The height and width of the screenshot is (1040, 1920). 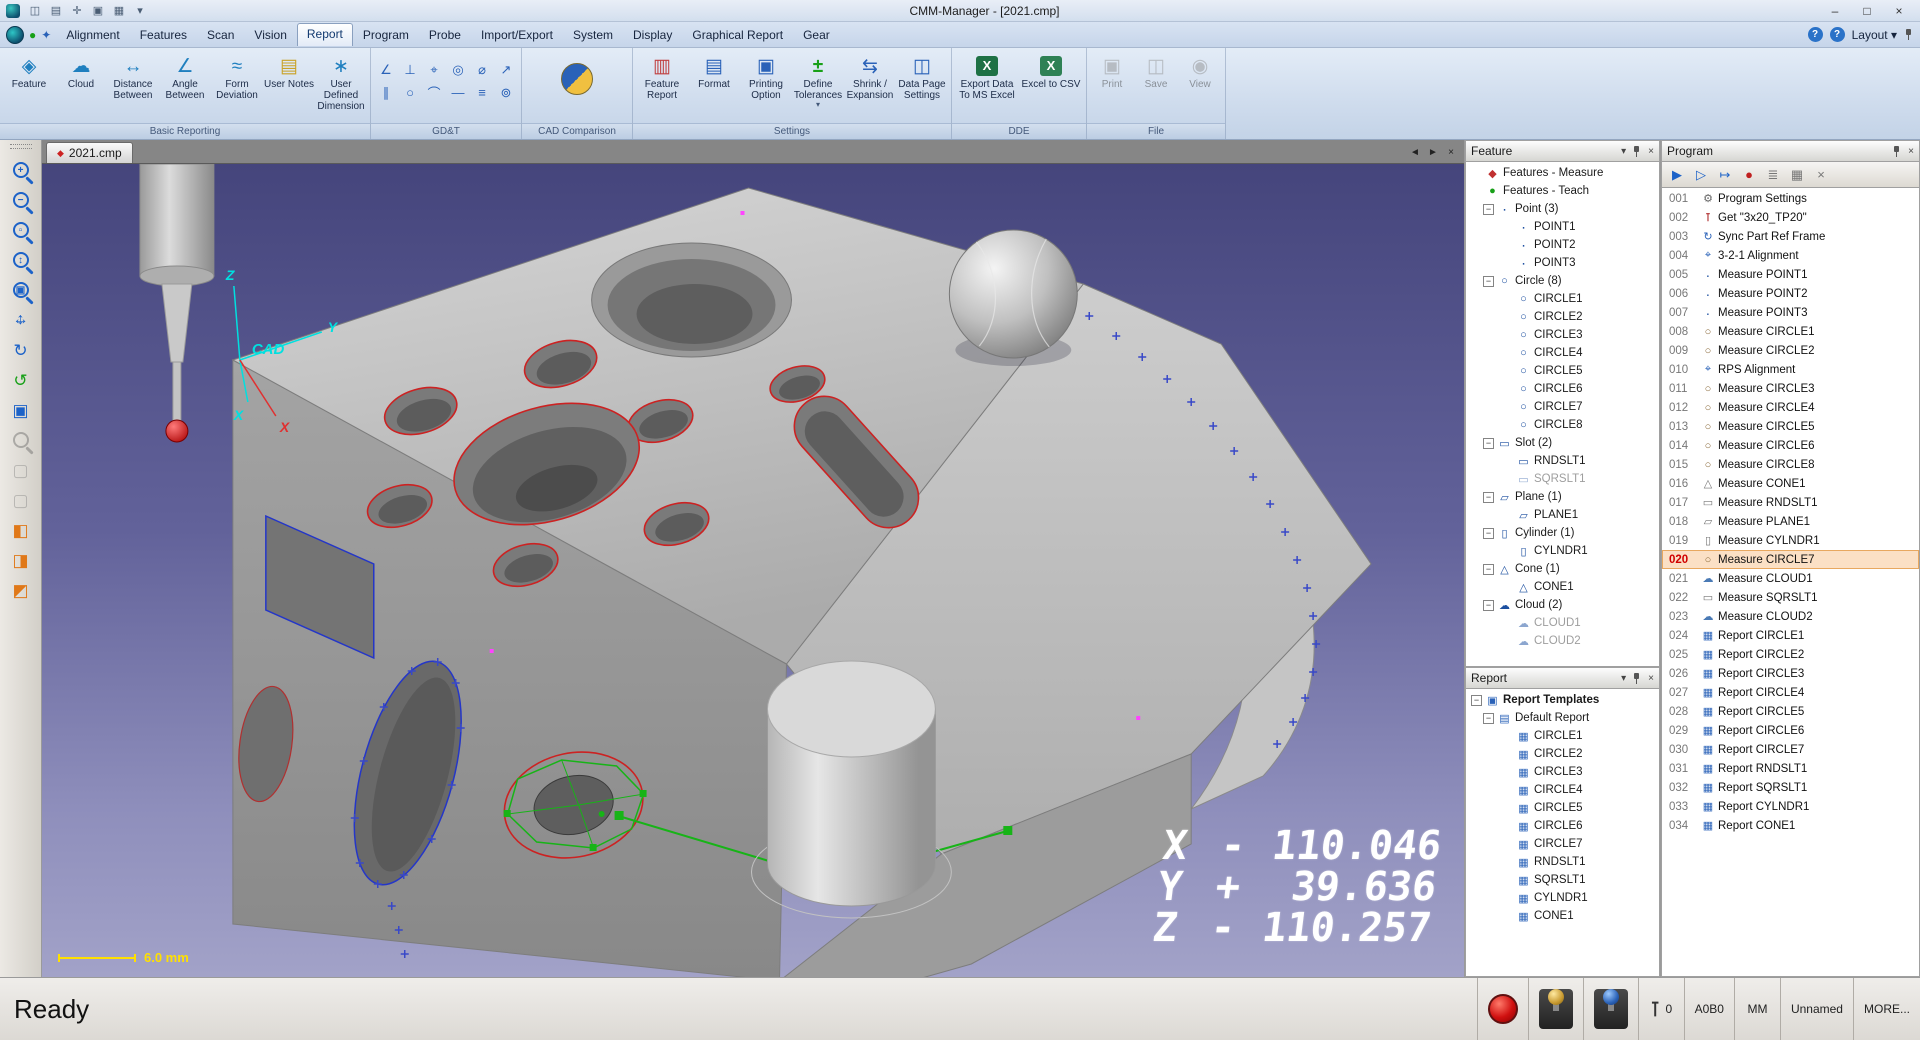 I want to click on feature-tree-item: CONE1, so click(x=1562, y=587).